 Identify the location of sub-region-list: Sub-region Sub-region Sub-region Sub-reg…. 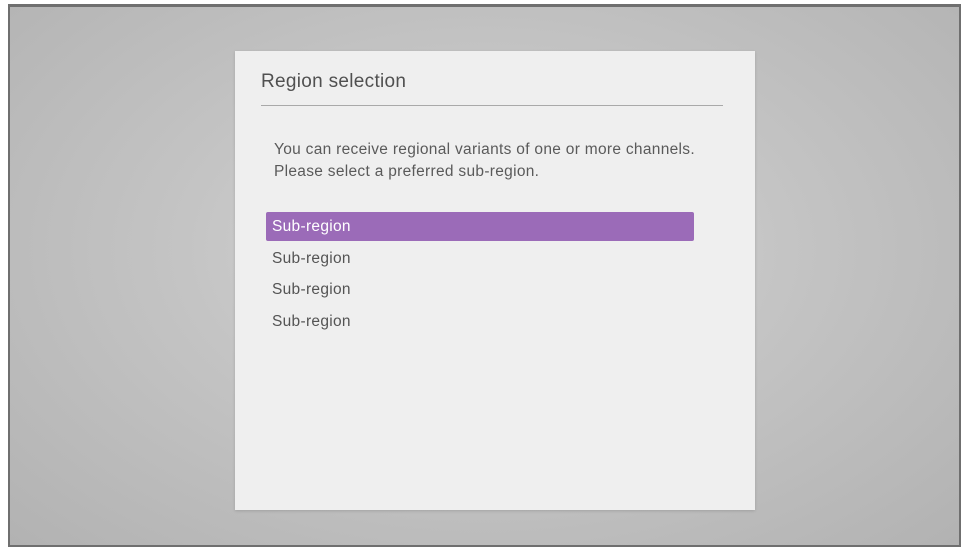
(480, 275).